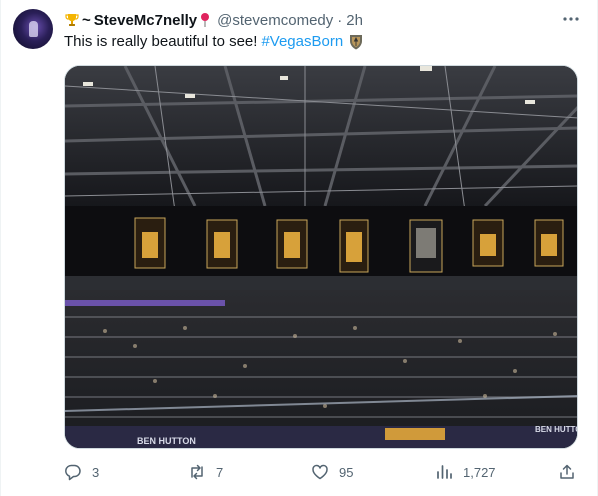 Image resolution: width=598 pixels, height=496 pixels. What do you see at coordinates (166, 441) in the screenshot?
I see `board-text: BEN HUTTON` at bounding box center [166, 441].